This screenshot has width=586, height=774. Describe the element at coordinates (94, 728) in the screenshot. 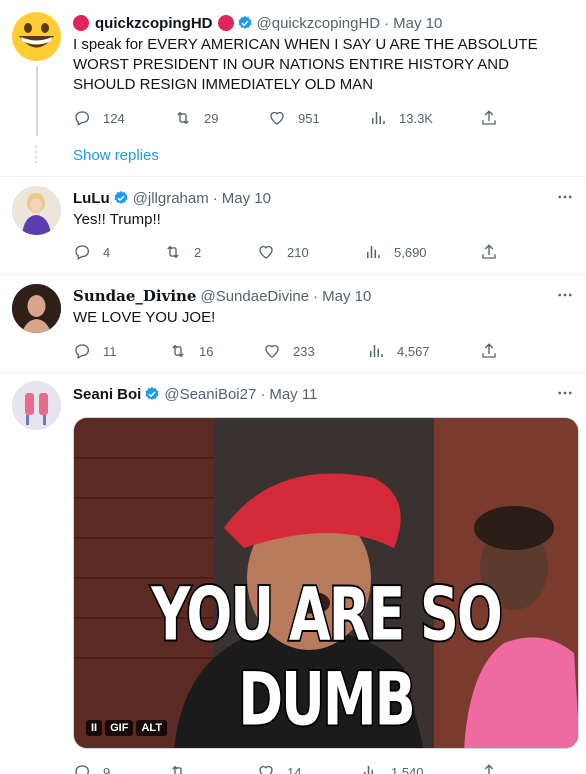

I see `pause-button: II` at that location.